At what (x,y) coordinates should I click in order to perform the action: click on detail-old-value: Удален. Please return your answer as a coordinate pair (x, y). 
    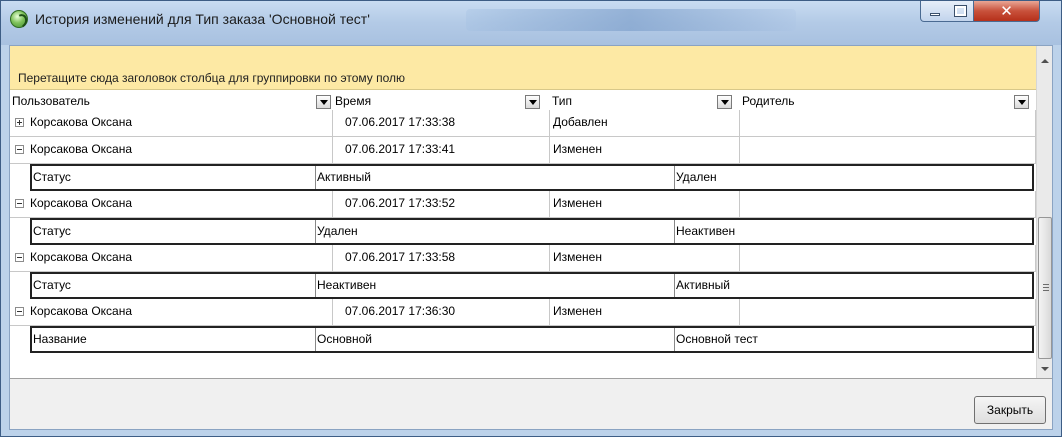
    Looking at the image, I should click on (337, 231).